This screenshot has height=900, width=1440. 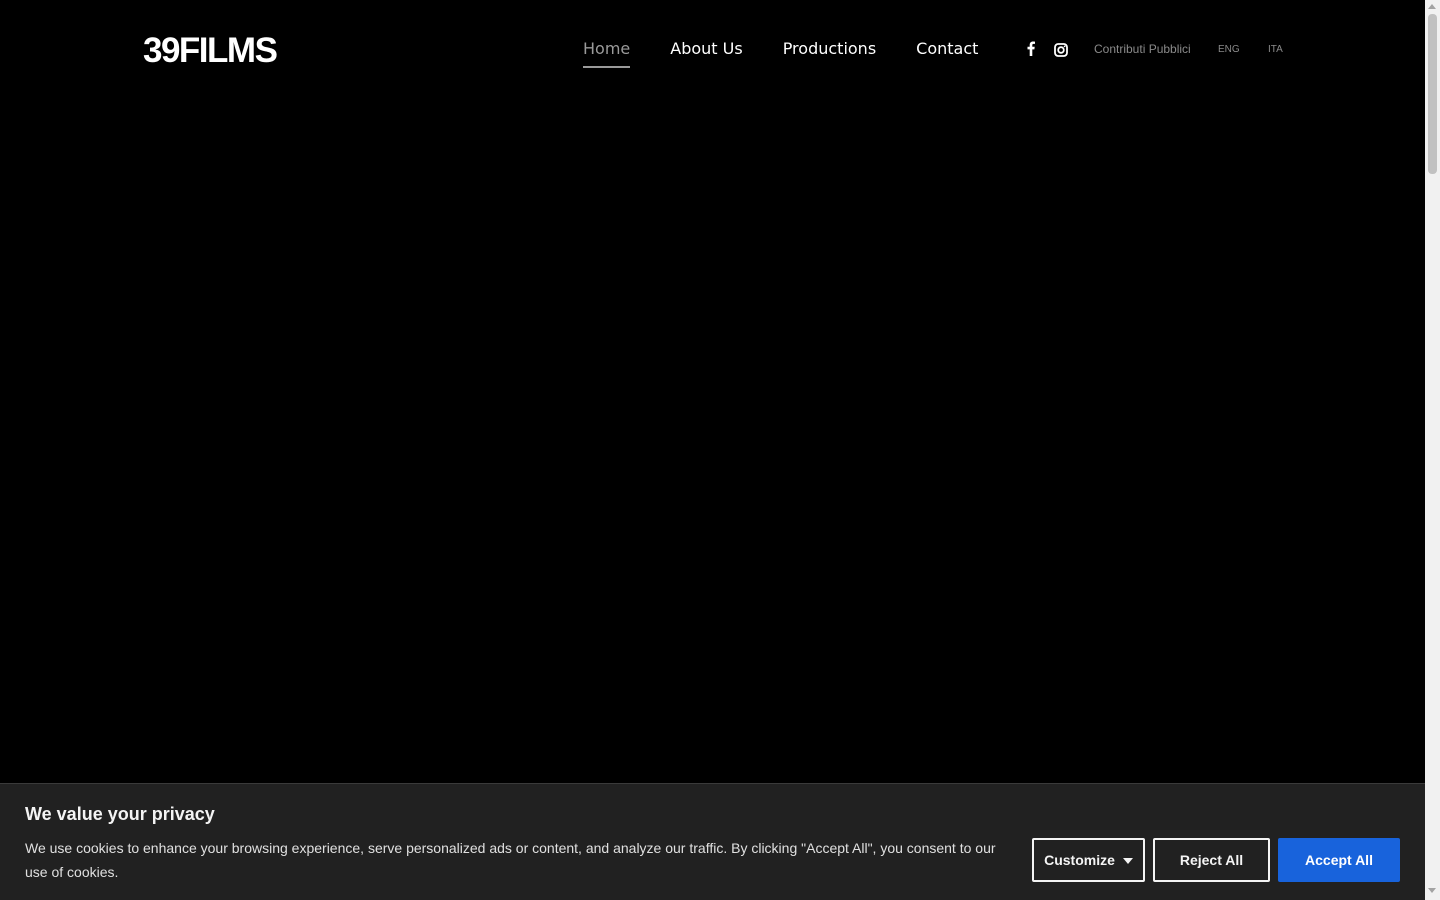 I want to click on instagram-icon, so click(x=1061, y=49).